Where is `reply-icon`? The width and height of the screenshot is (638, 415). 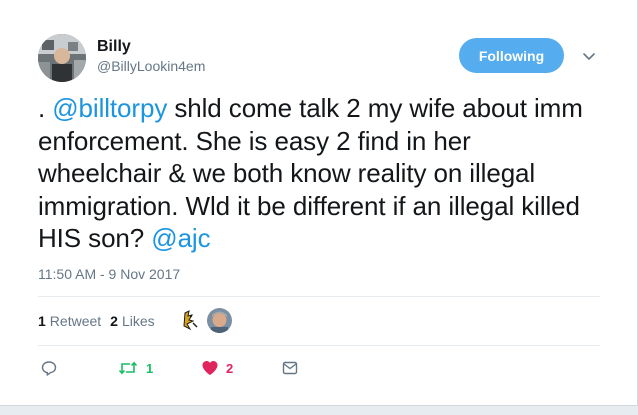 reply-icon is located at coordinates (49, 368).